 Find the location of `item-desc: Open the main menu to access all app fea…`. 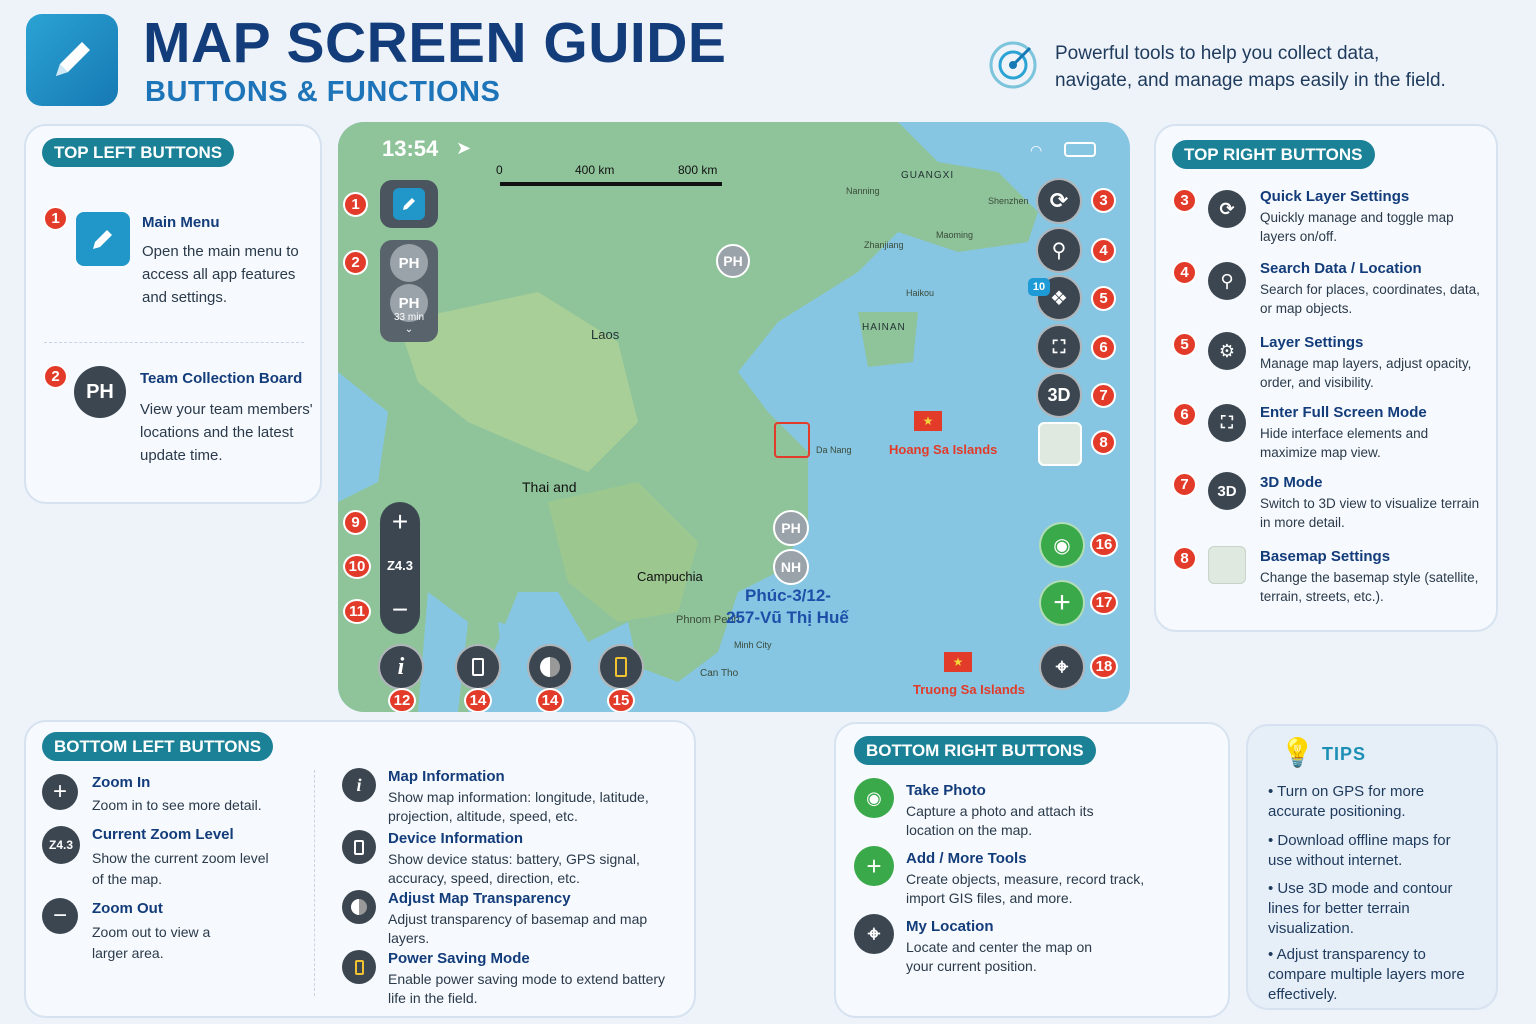

item-desc: Open the main menu to access all app fea… is located at coordinates (220, 274).